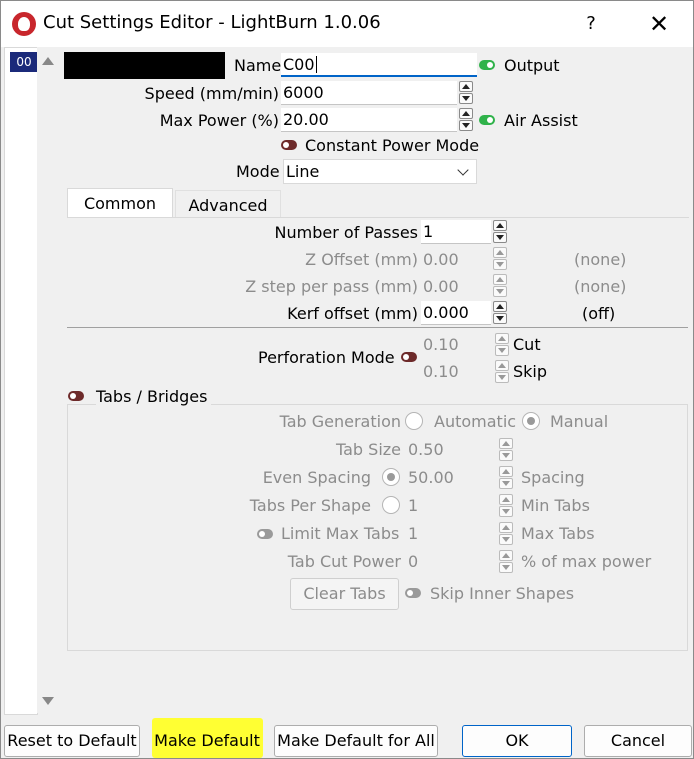 The height and width of the screenshot is (759, 694). I want to click on tabs-per-shape-label: Tabs Per Shape, so click(310, 505).